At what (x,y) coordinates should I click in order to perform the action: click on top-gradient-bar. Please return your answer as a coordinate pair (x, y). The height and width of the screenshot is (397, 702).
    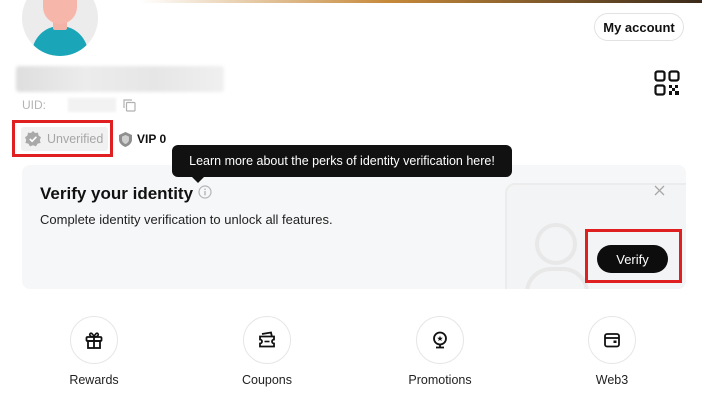
    Looking at the image, I should click on (351, 1).